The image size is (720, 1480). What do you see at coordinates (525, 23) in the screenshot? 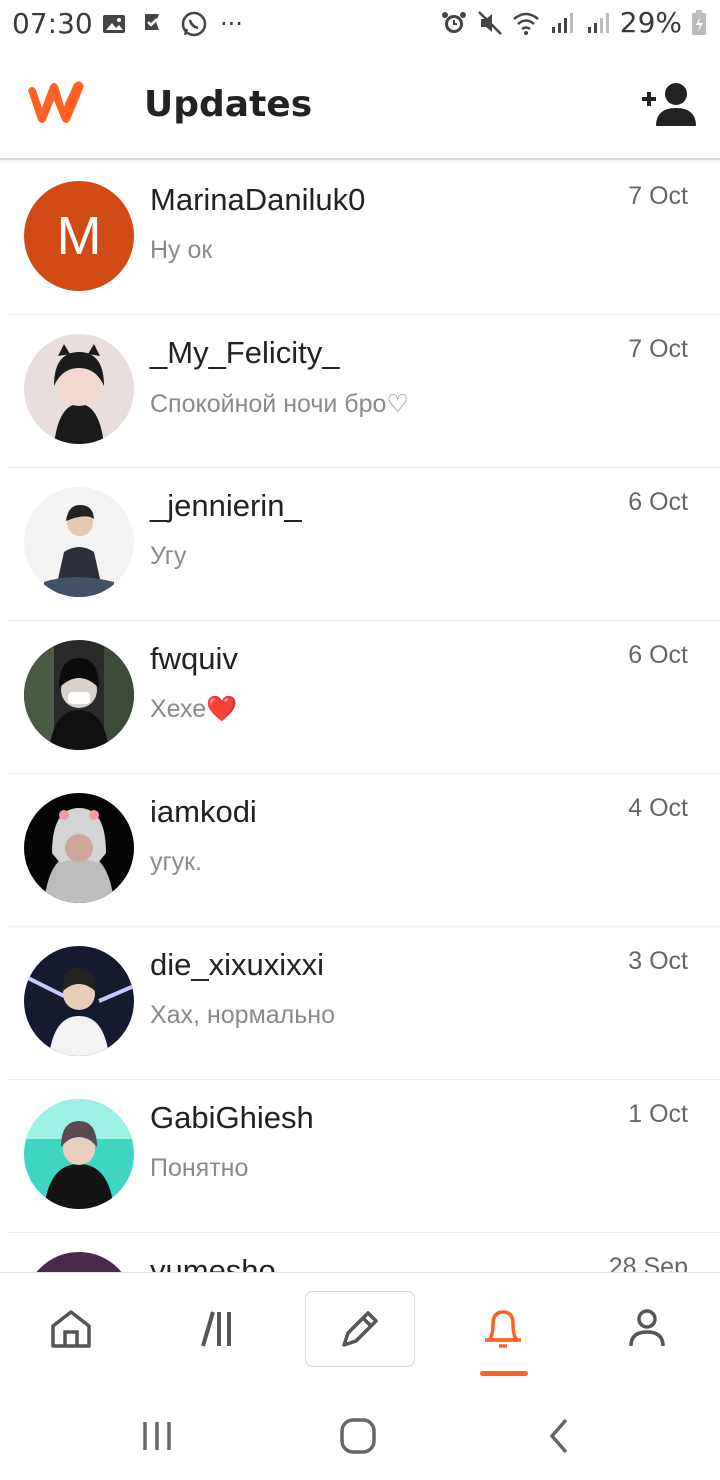
I see `wifi-icon` at bounding box center [525, 23].